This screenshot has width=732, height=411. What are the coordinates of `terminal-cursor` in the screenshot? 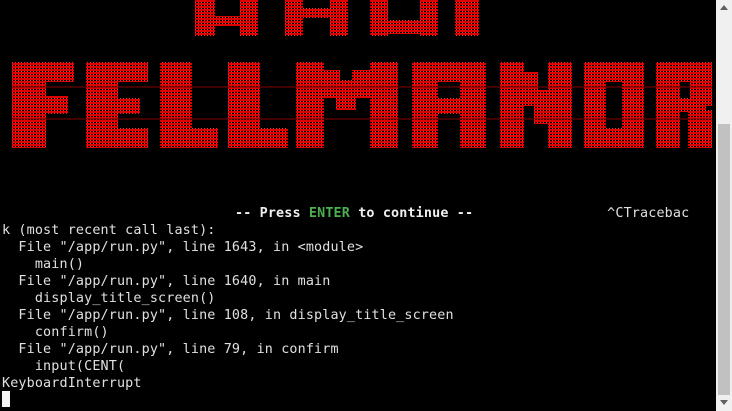 It's located at (6, 399).